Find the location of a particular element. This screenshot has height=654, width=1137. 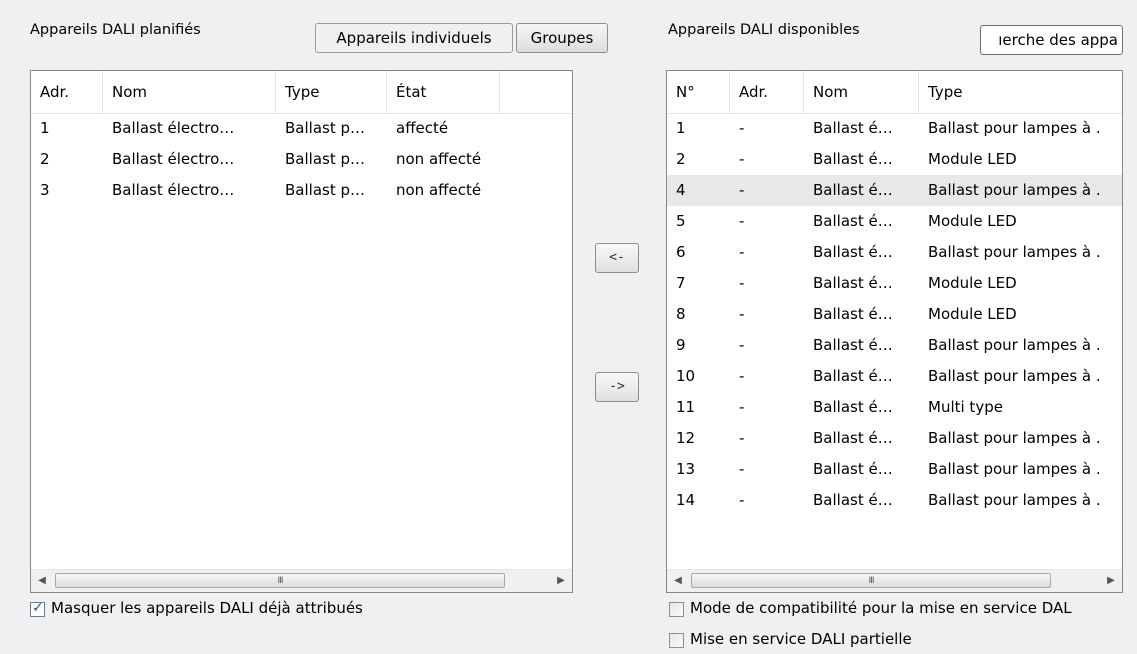

table-row: 1 Ballast électro… Ballast p… affecté is located at coordinates (301, 128).